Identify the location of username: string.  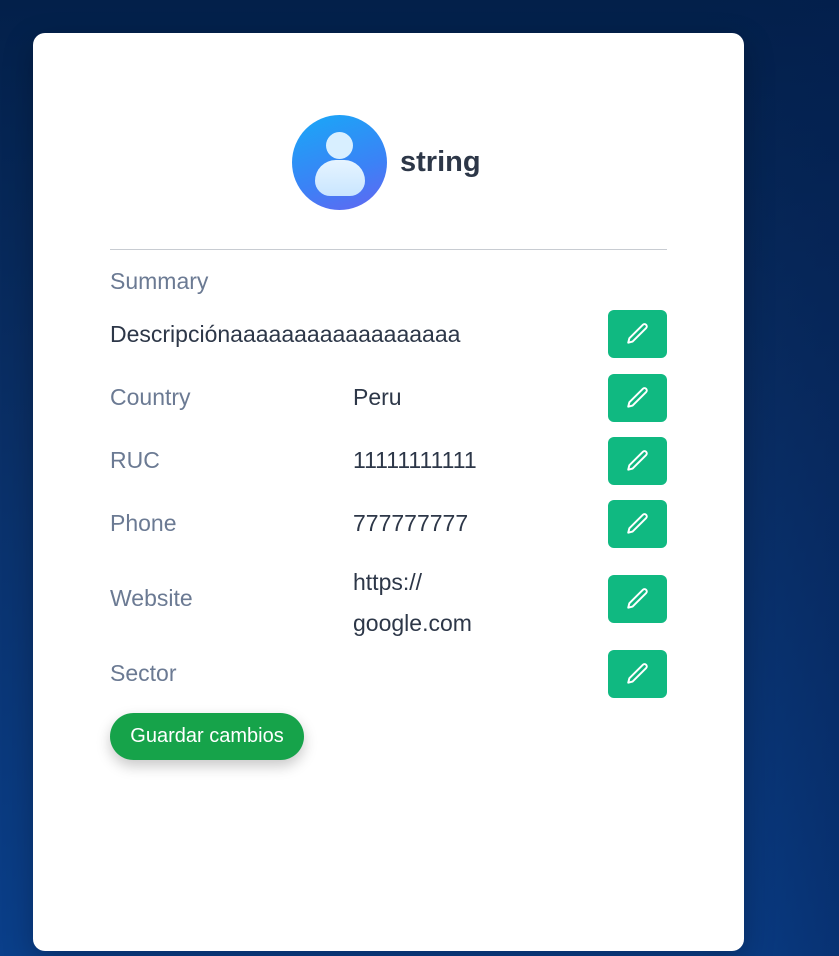
(440, 162).